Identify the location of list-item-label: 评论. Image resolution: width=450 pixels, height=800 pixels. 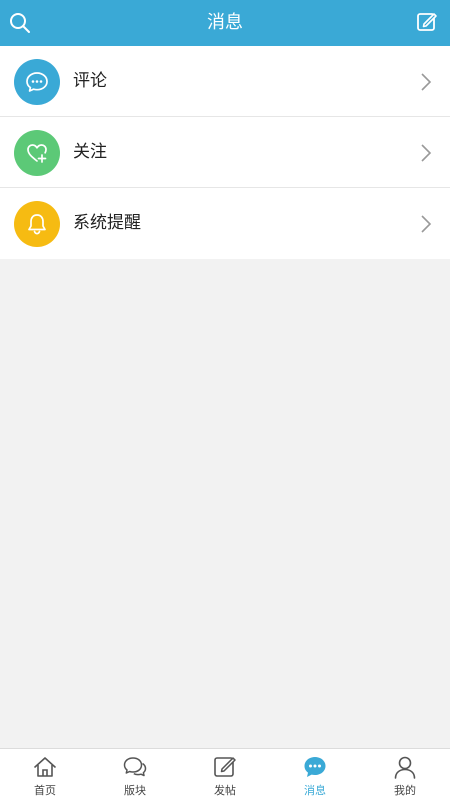
(90, 81).